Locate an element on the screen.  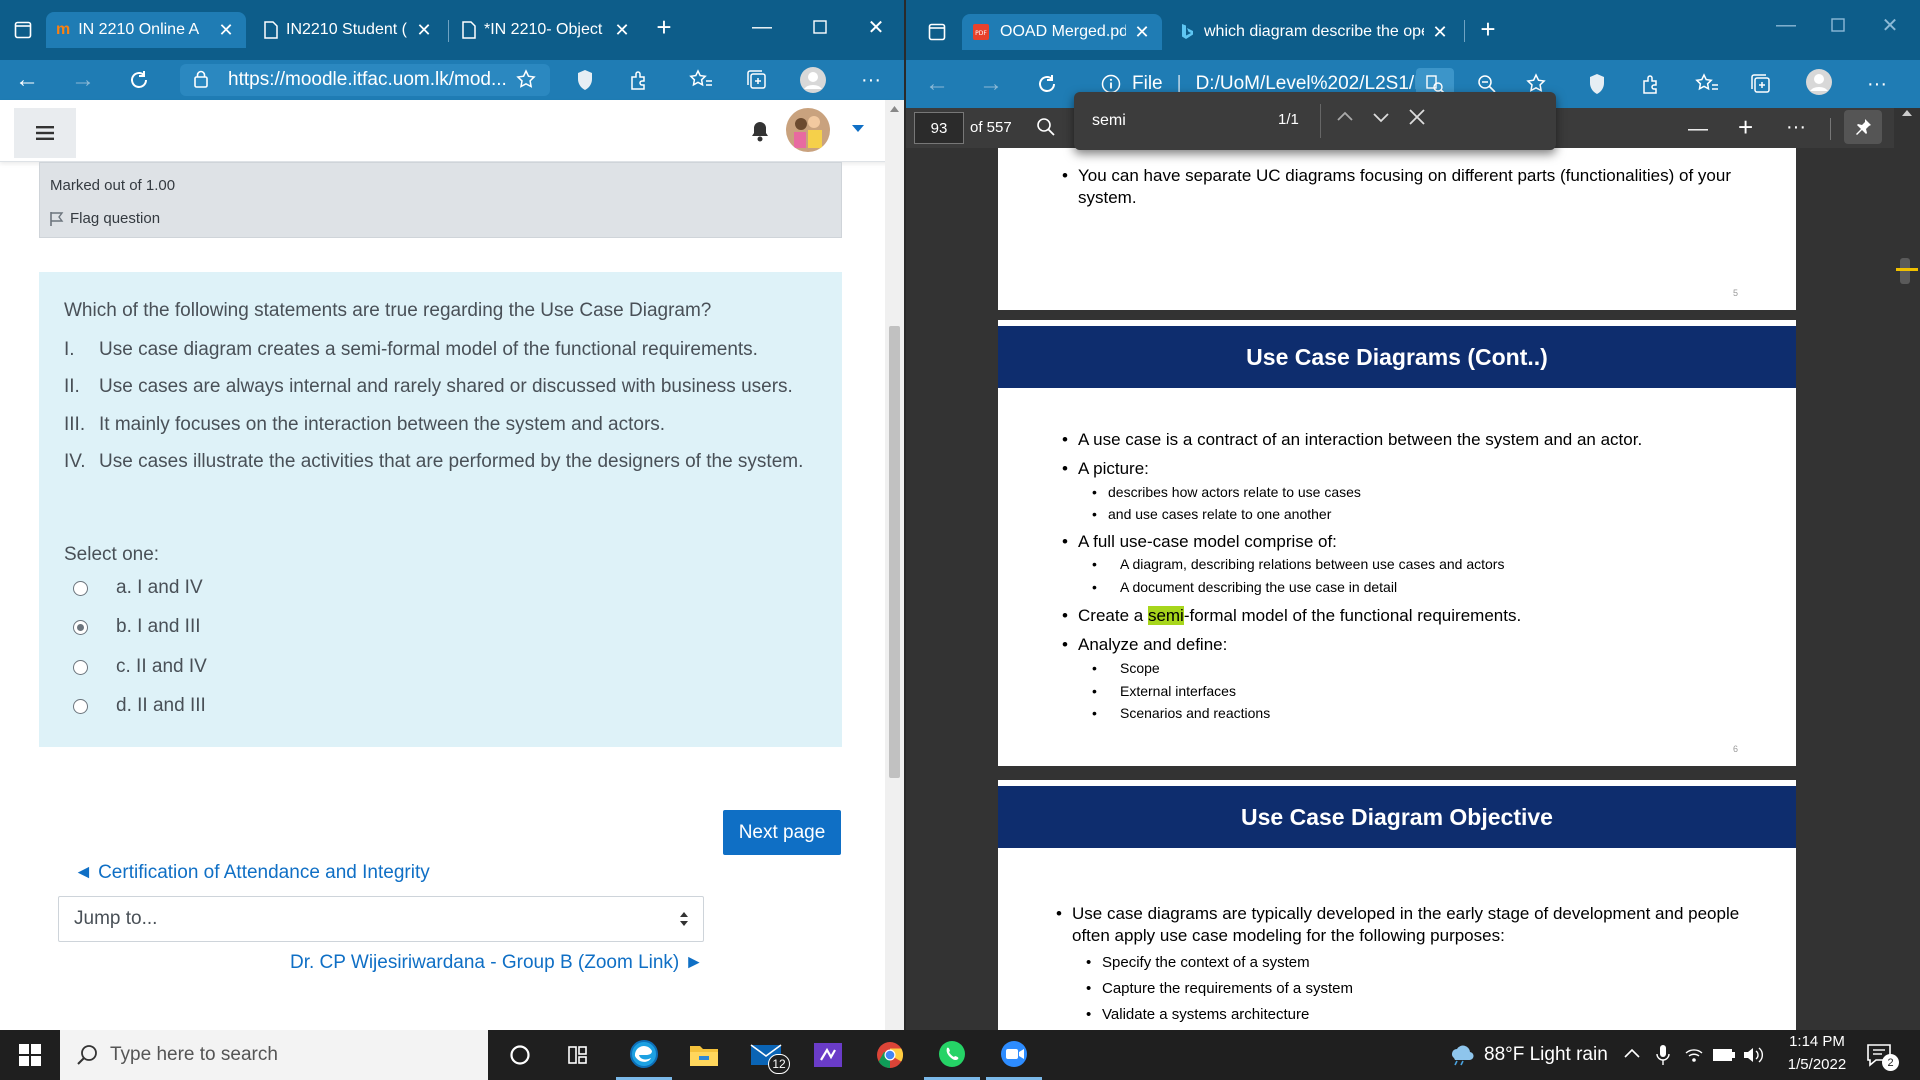
find-input: semi is located at coordinates (1247, 121).